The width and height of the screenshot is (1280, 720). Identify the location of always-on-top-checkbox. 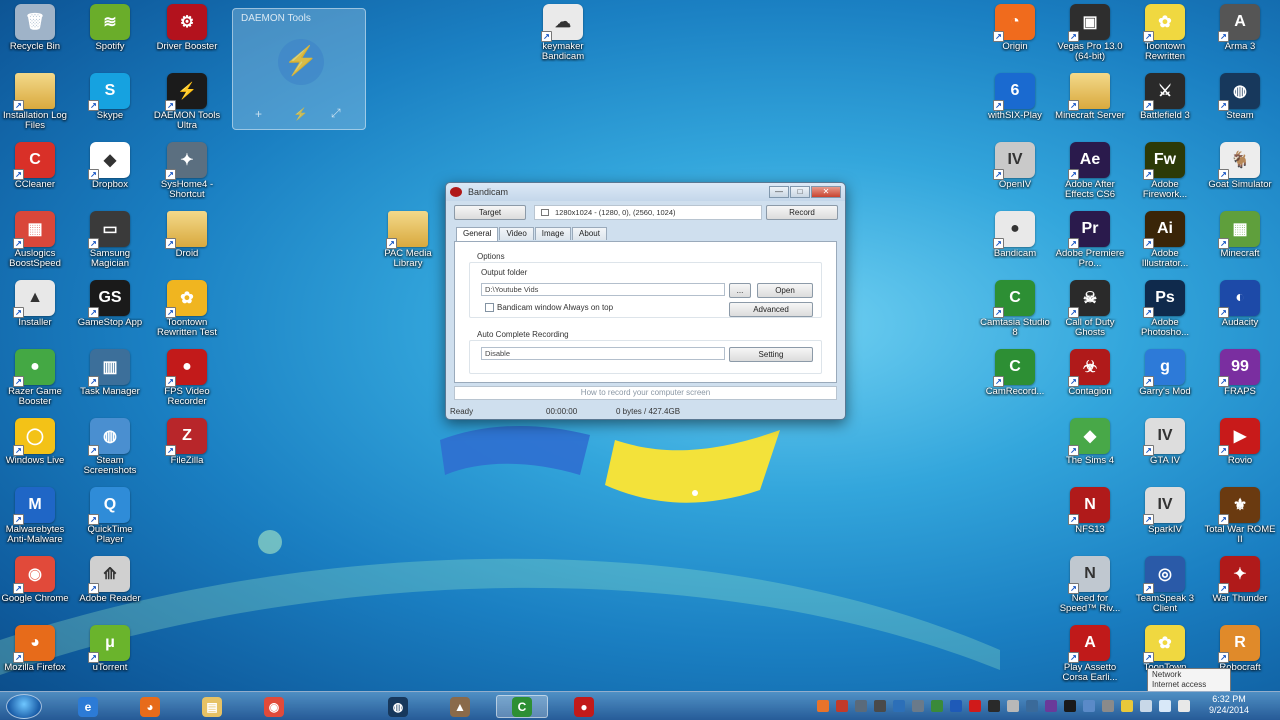
(489, 307).